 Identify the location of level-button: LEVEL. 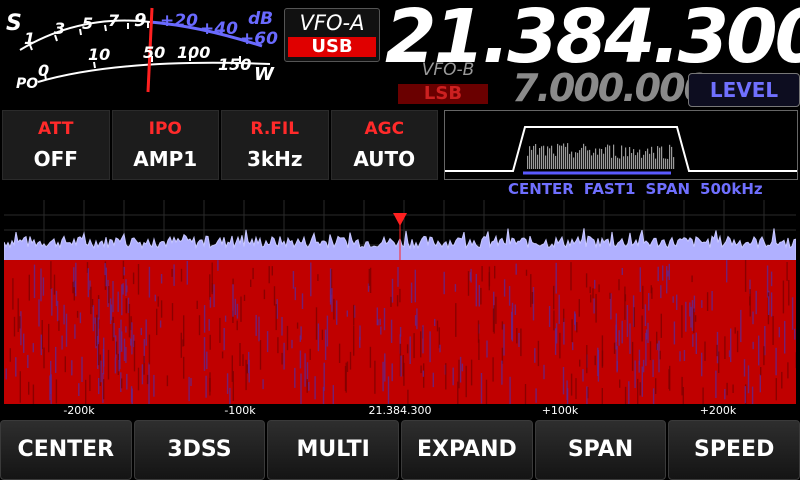
(744, 90).